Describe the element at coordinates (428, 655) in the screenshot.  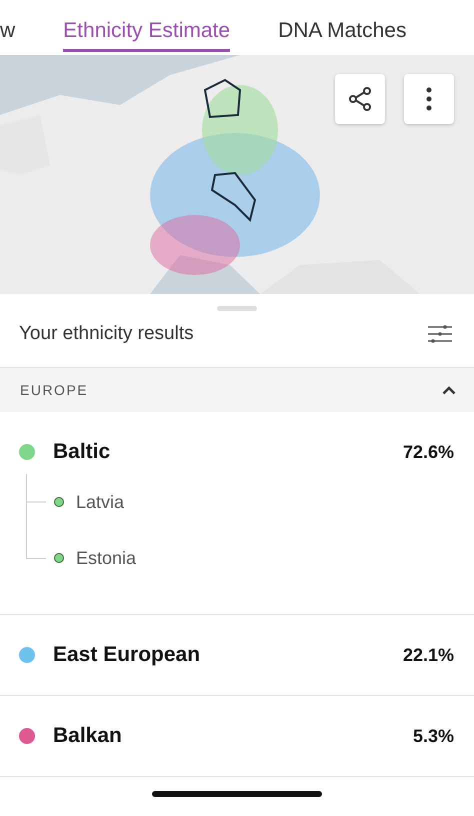
I see `region-percent: 22.1%` at that location.